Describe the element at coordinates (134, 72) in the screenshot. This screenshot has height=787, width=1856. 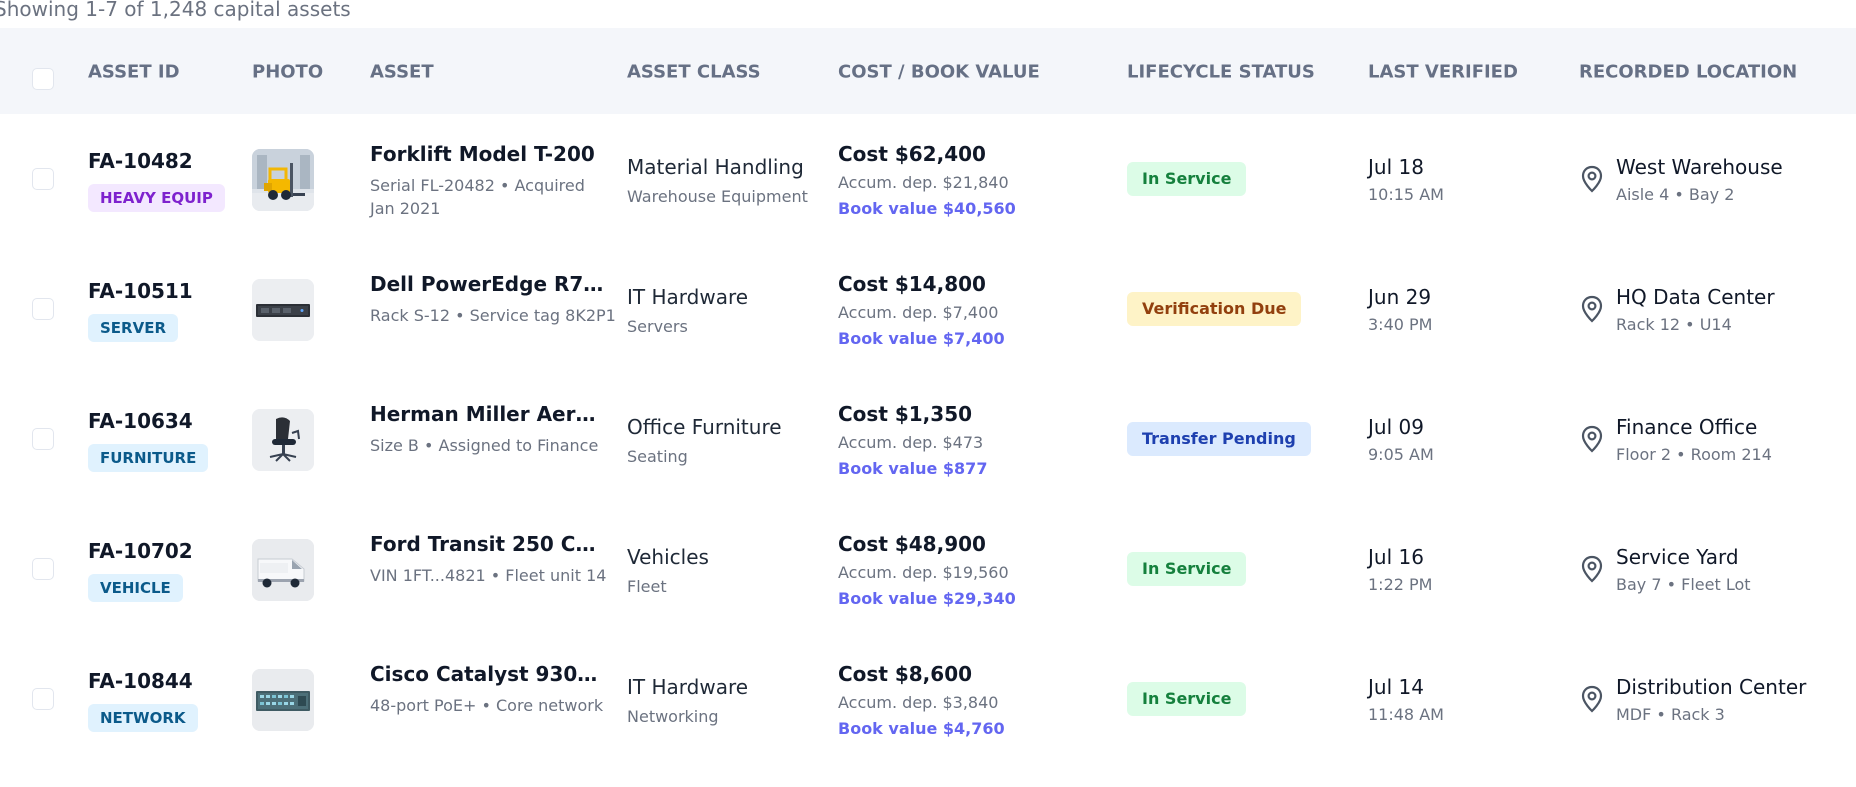
I see `col-header-asset-id: ASSET ID` at that location.